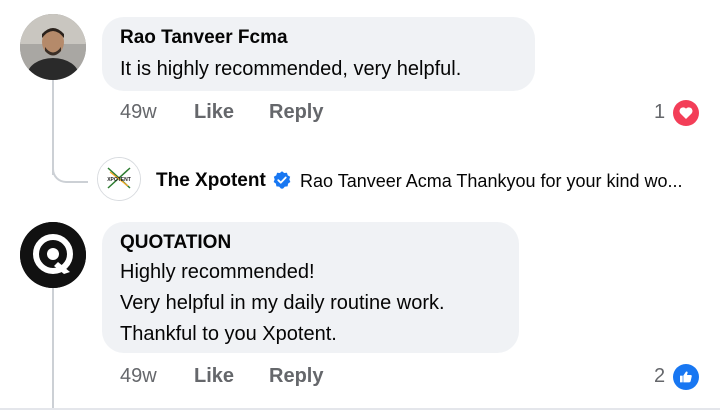 The height and width of the screenshot is (413, 720). Describe the element at coordinates (70, 174) in the screenshot. I see `thread-line-curve` at that location.